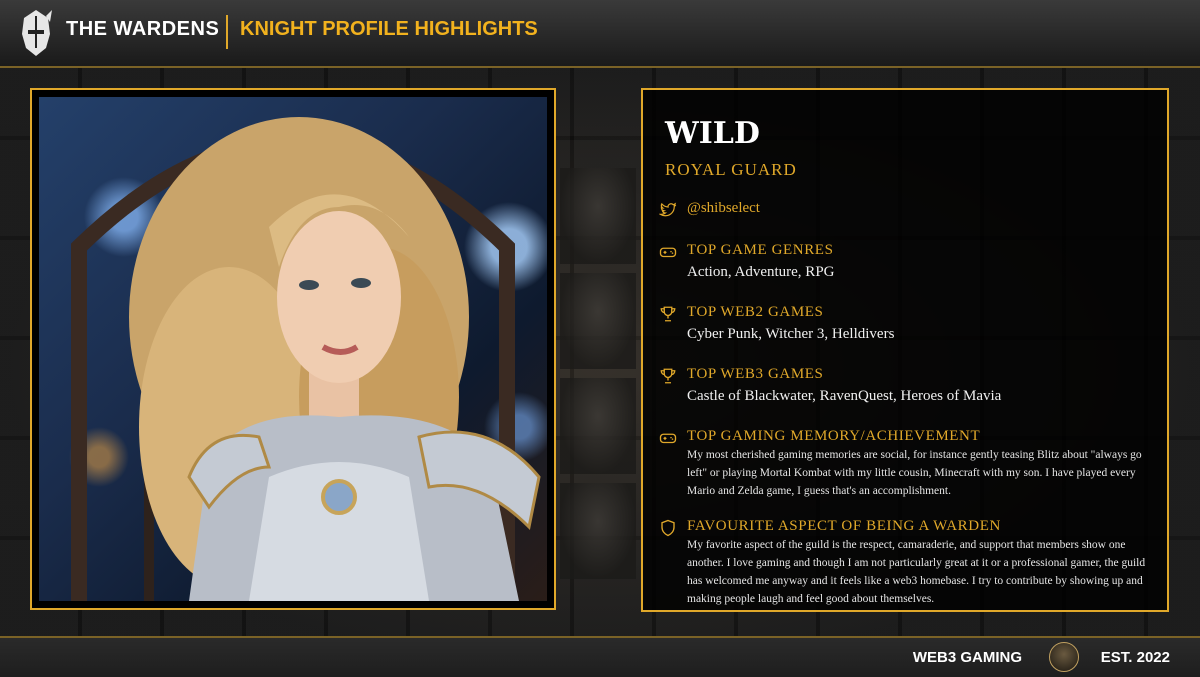 Image resolution: width=1200 pixels, height=677 pixels. What do you see at coordinates (600, 656) in the screenshot?
I see `footer-bar: WEB3 GAMING EST. 2022` at bounding box center [600, 656].